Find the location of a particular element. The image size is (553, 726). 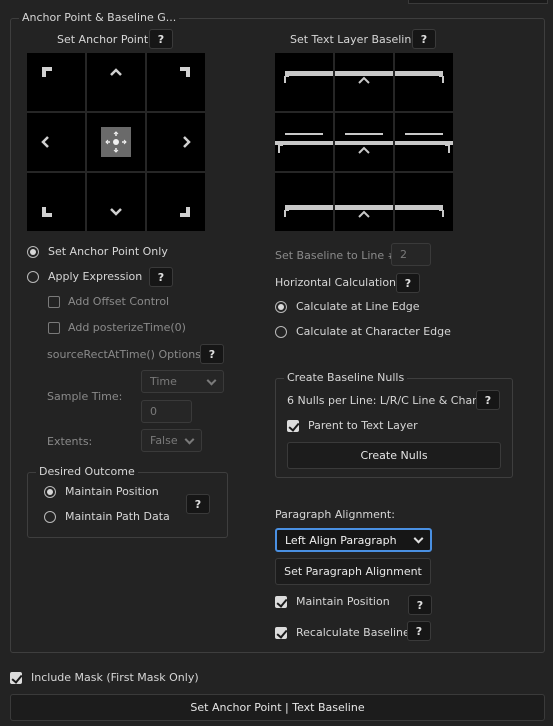

anchor-center is located at coordinates (116, 142).